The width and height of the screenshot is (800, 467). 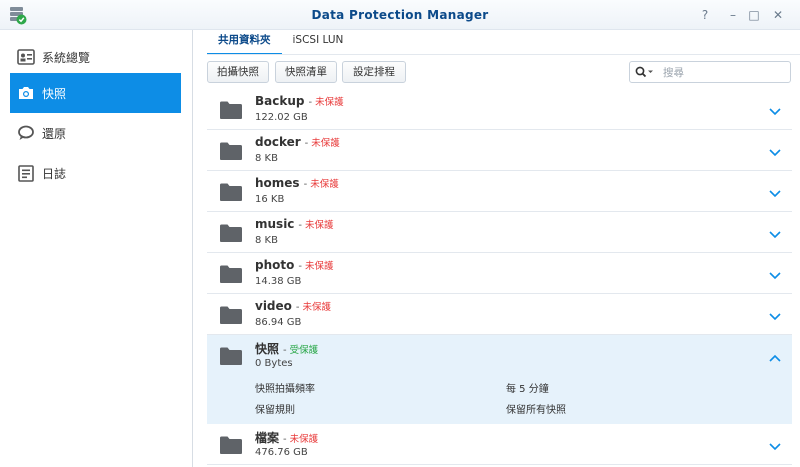 I want to click on folder-name: photo, so click(x=275, y=265).